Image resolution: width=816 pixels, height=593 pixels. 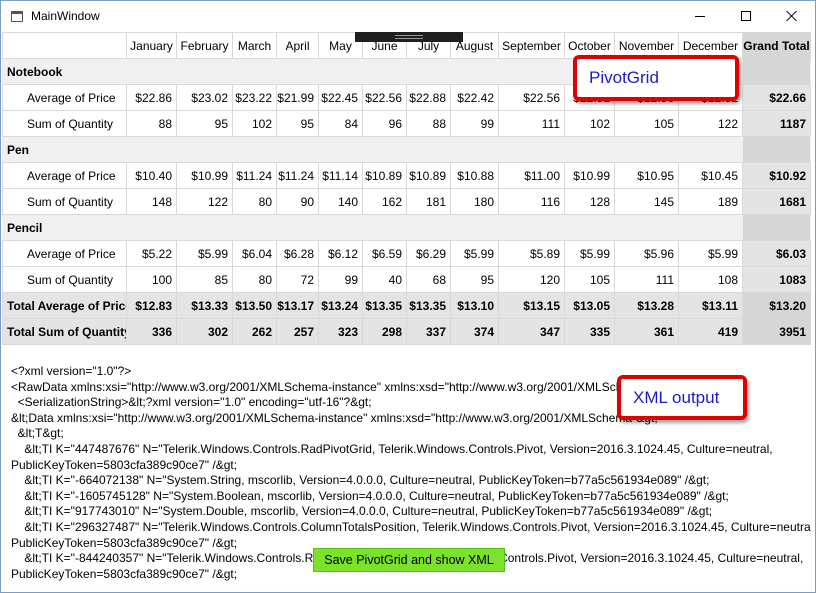 I want to click on column-header: January, so click(x=151, y=45).